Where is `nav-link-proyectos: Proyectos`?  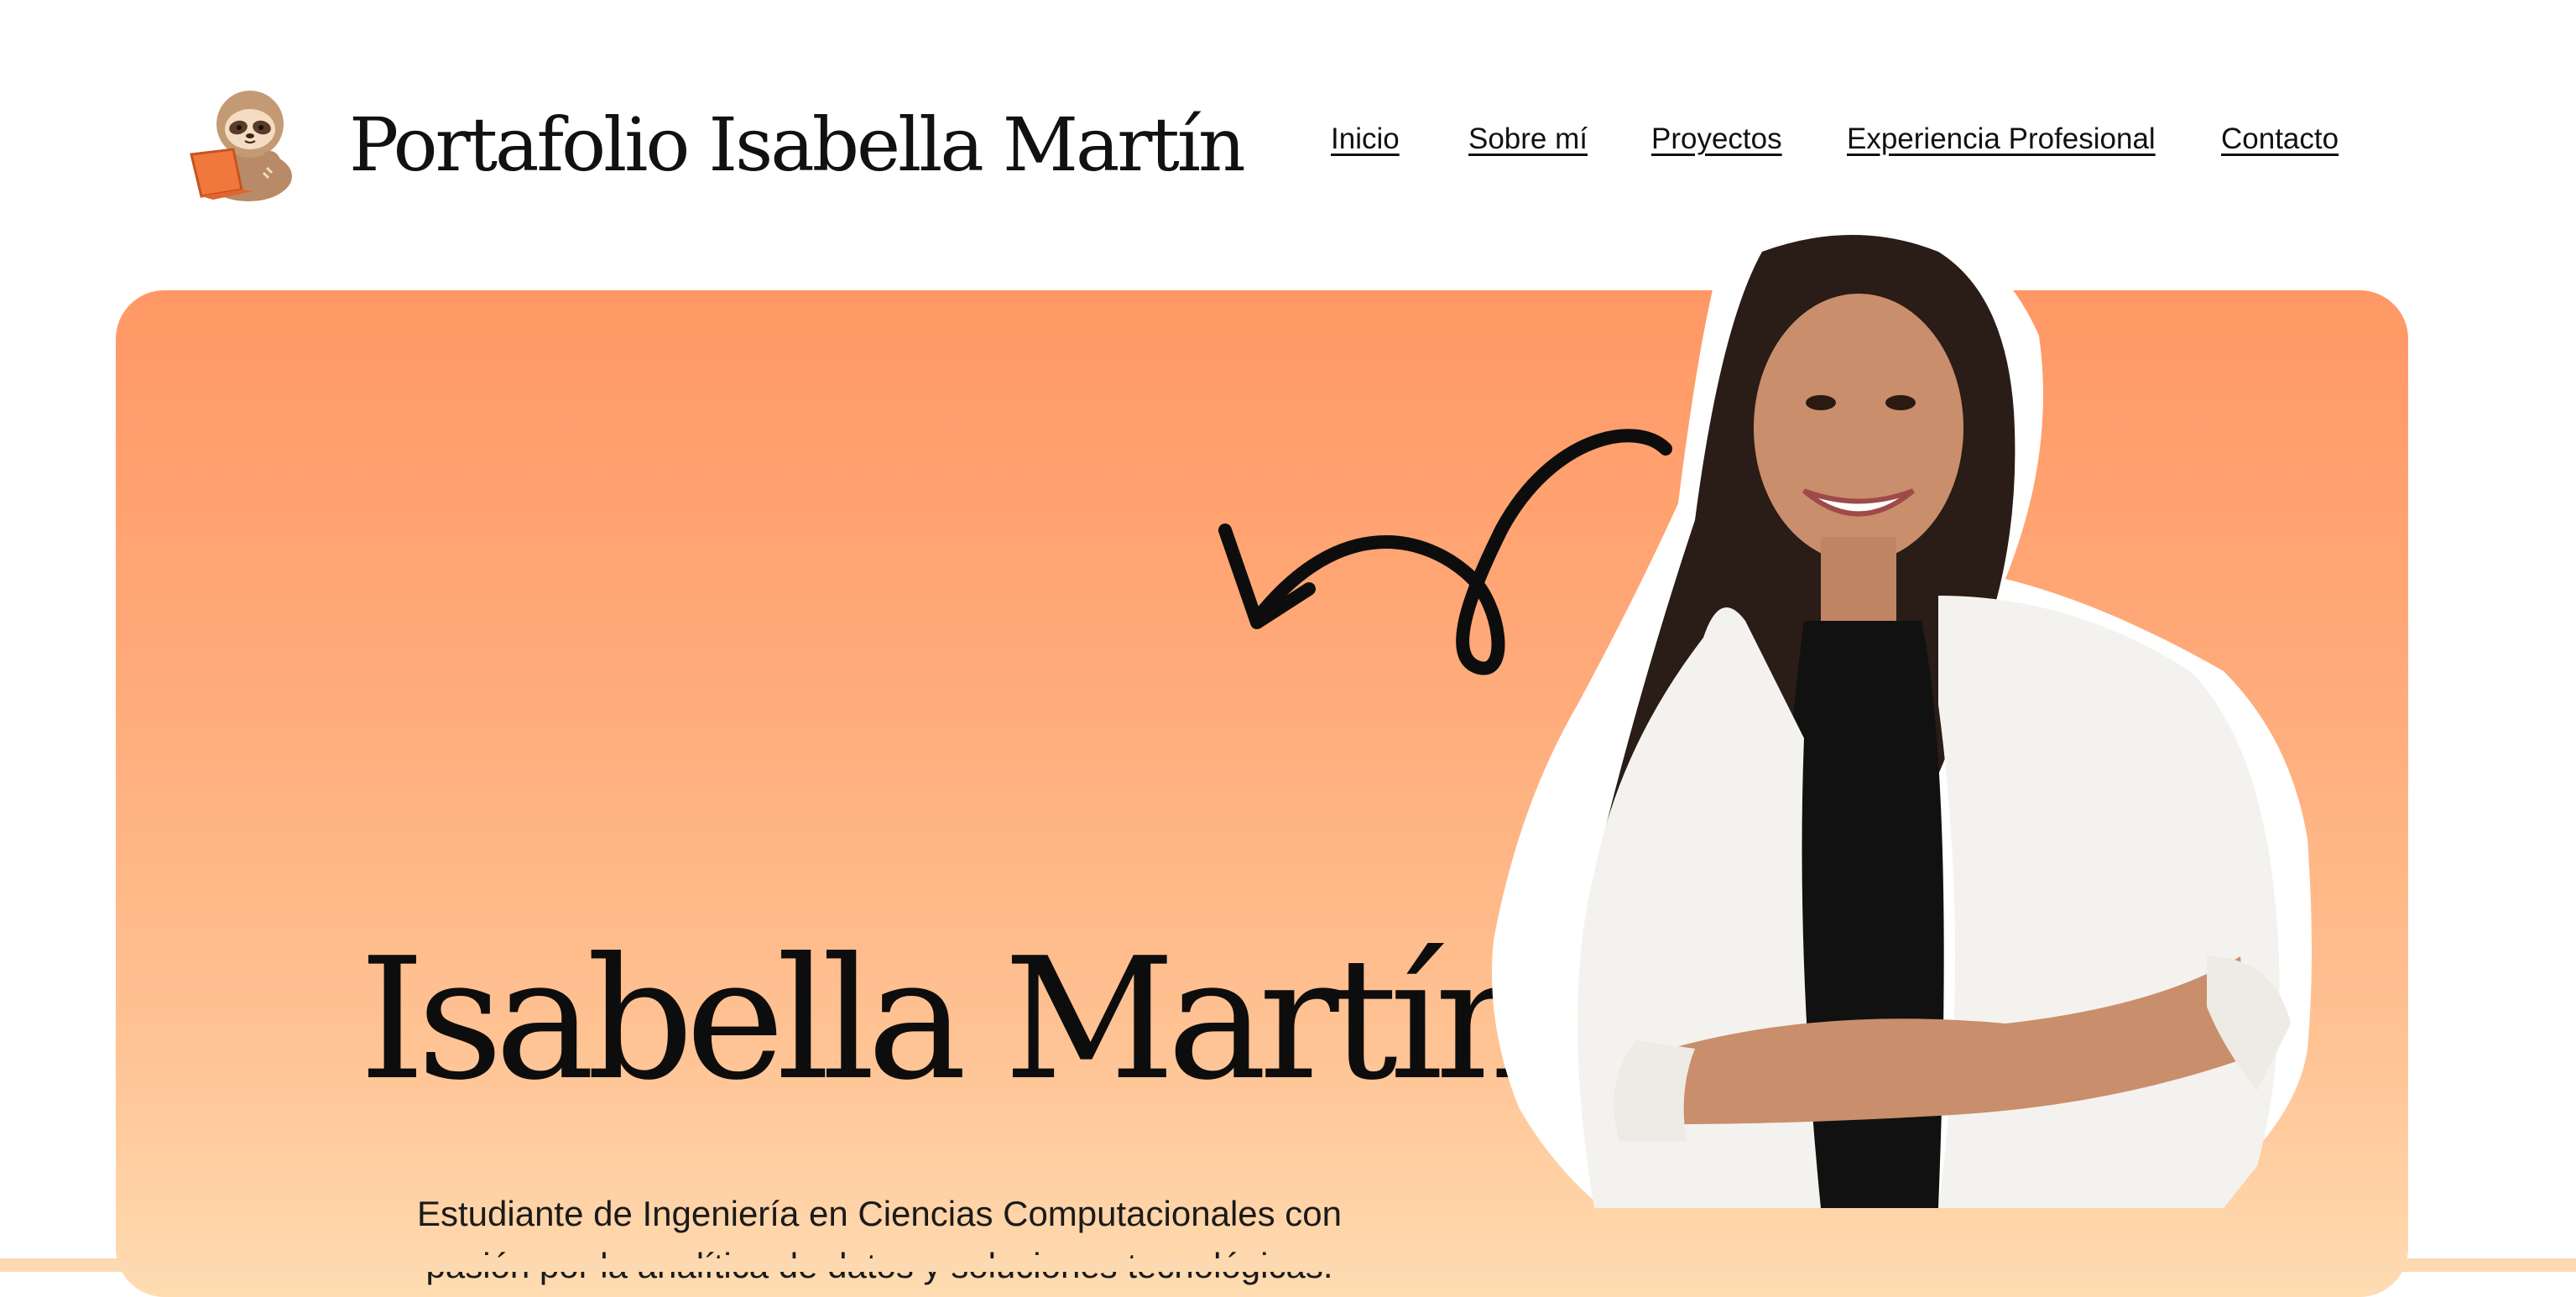 nav-link-proyectos: Proyectos is located at coordinates (1716, 139).